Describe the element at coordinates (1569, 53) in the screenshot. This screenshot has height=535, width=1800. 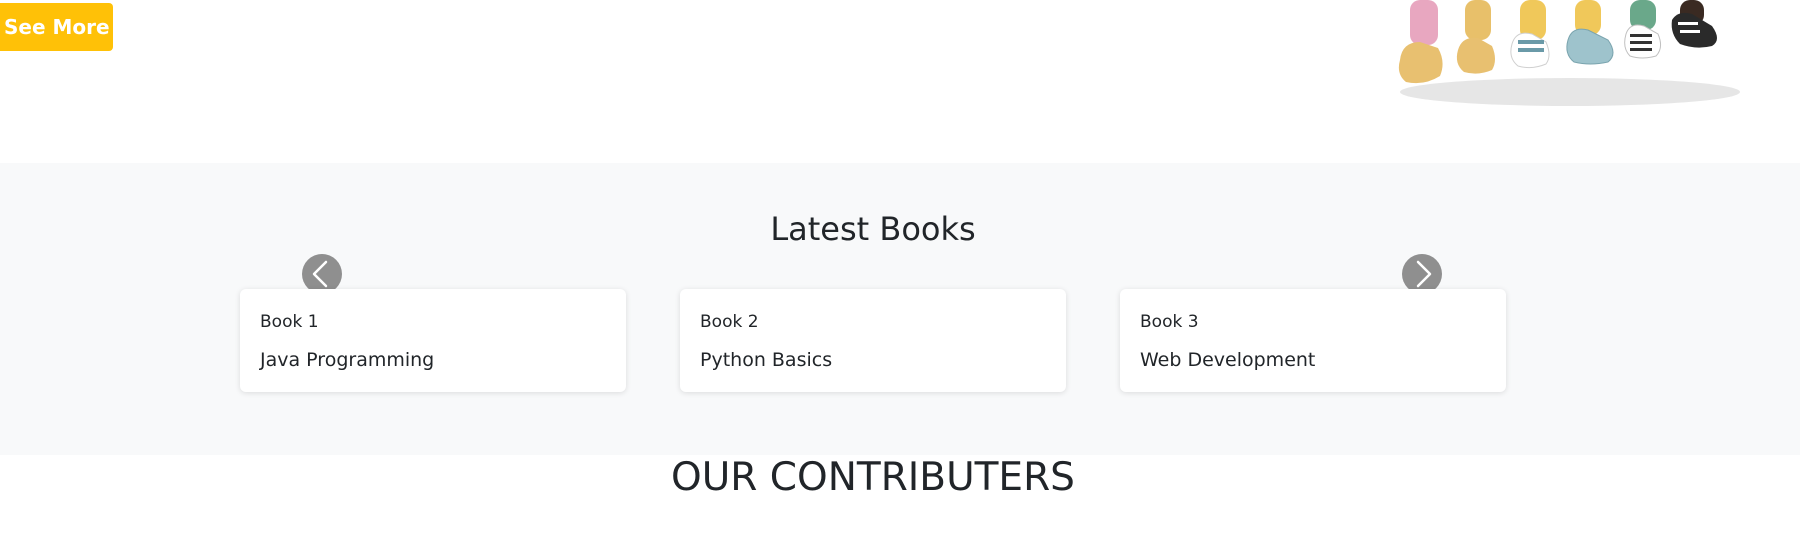
I see `people-feet-illustration` at that location.